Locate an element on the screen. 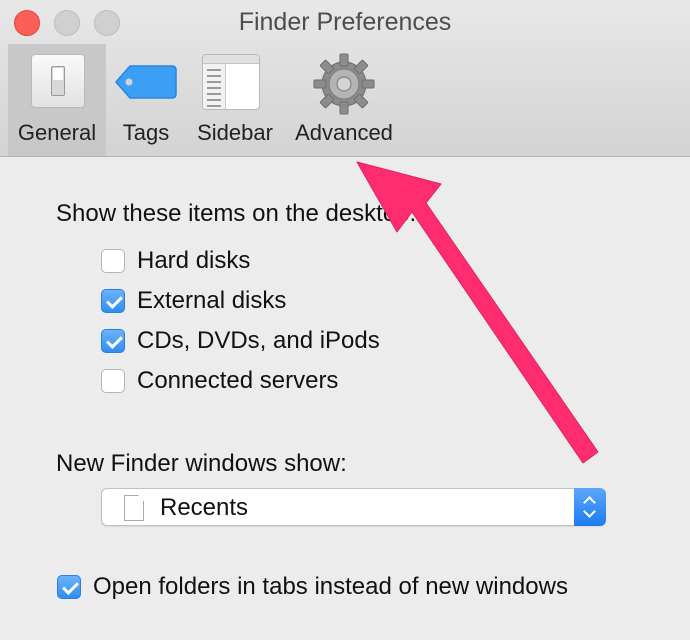  tab-advanced: Advanced is located at coordinates (344, 100).